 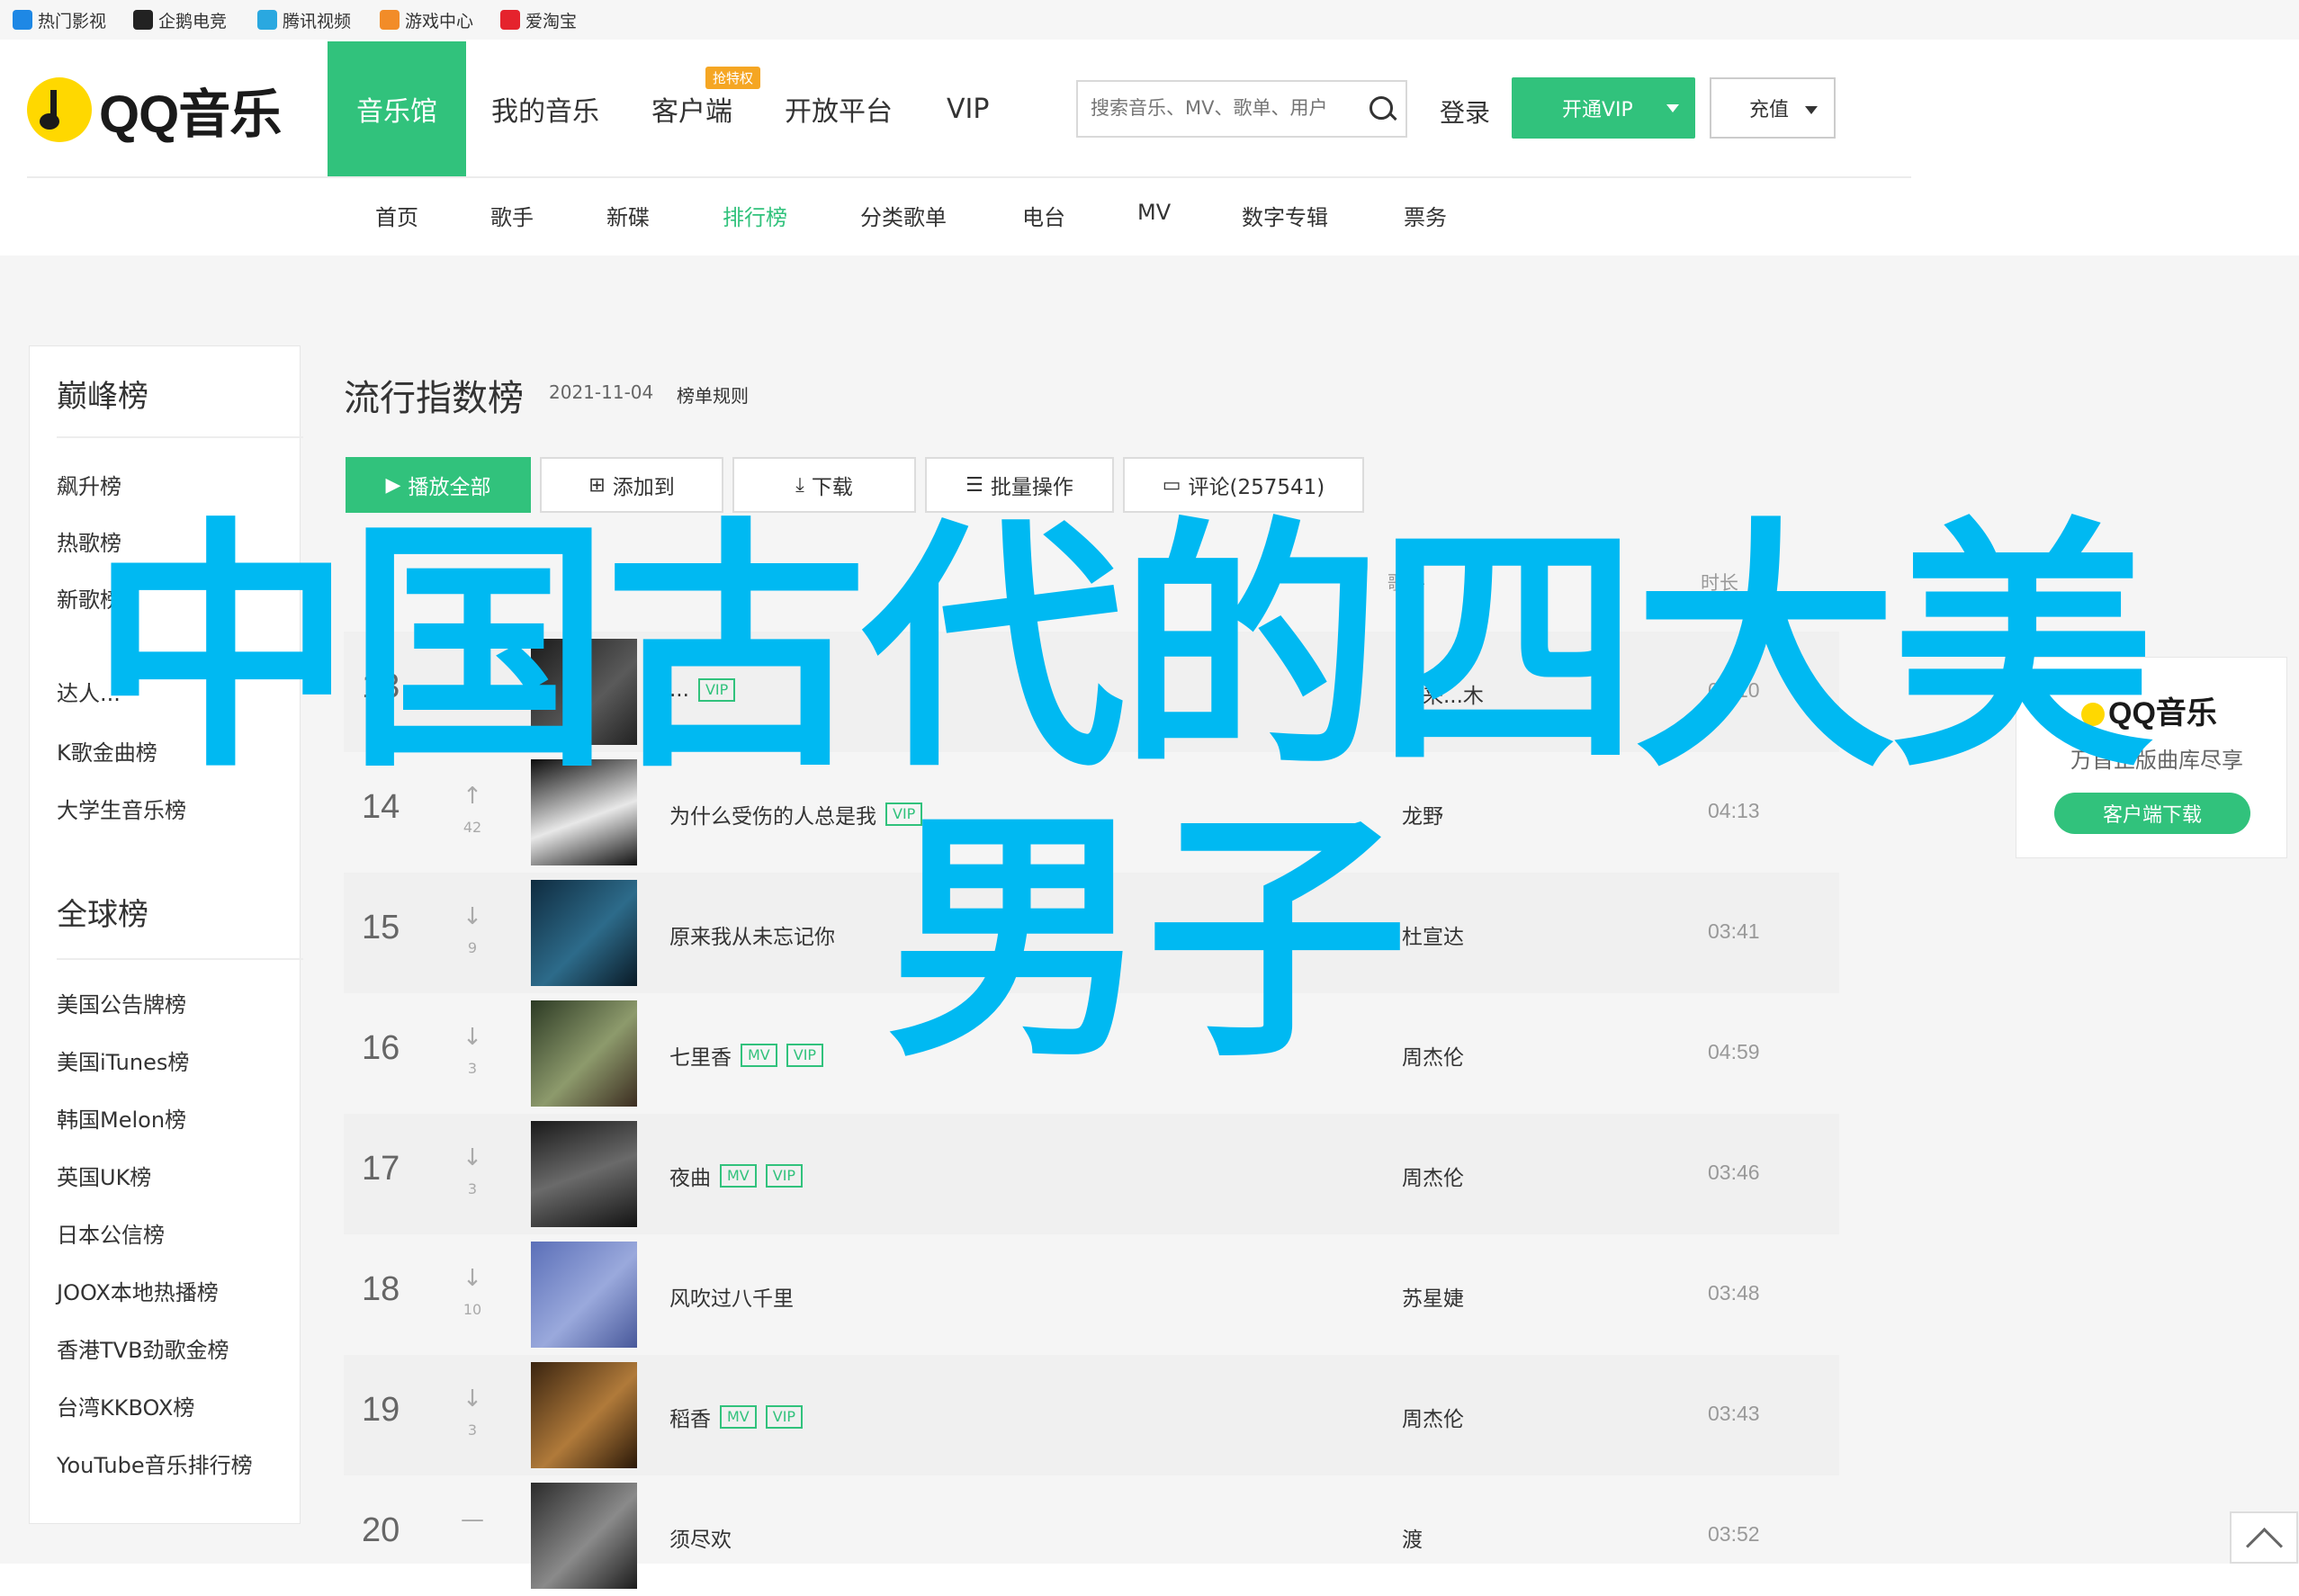 I want to click on download-icon: ⤓, so click(x=800, y=485).